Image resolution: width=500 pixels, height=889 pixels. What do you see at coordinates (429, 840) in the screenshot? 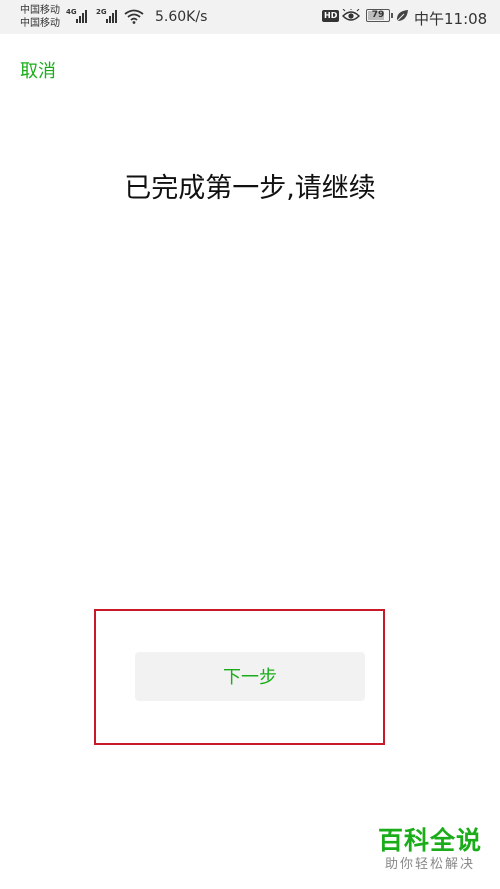
I see `watermark-brand: 百科全说` at bounding box center [429, 840].